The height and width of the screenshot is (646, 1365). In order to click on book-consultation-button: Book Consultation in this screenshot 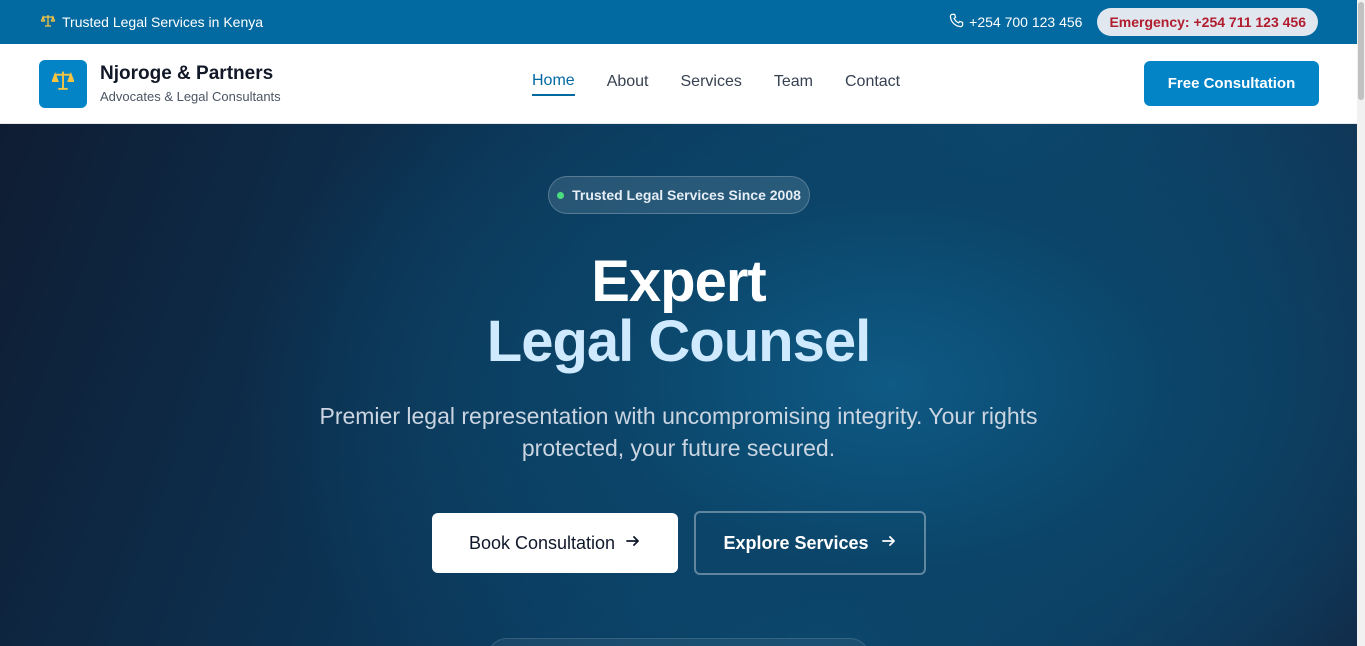, I will do `click(555, 543)`.